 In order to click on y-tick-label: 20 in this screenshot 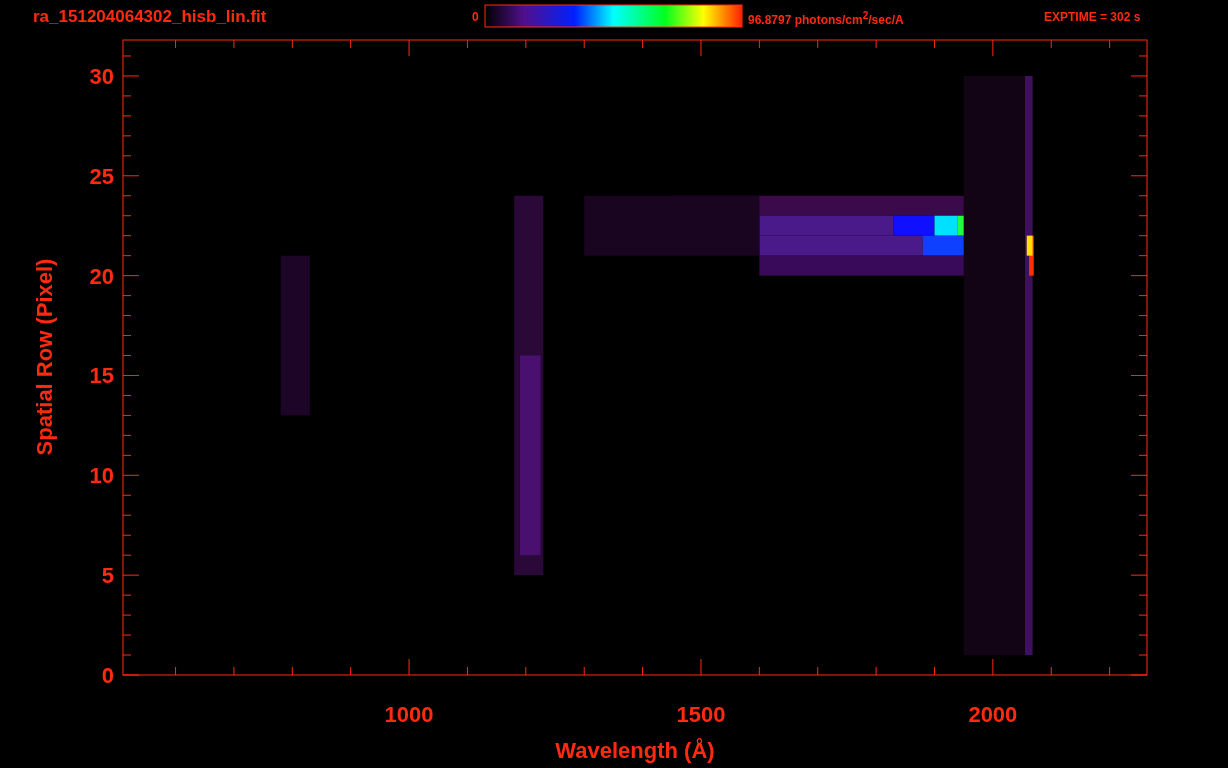, I will do `click(101, 276)`.